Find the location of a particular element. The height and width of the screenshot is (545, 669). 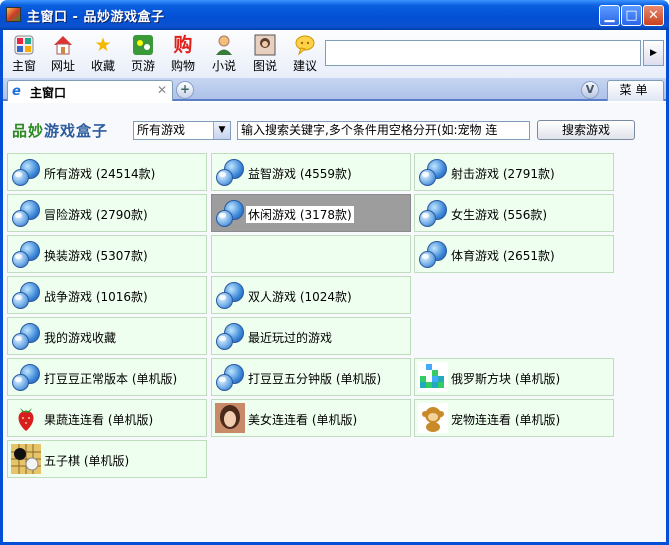

game-tile: 果蔬连连看 (单机版) is located at coordinates (107, 418).